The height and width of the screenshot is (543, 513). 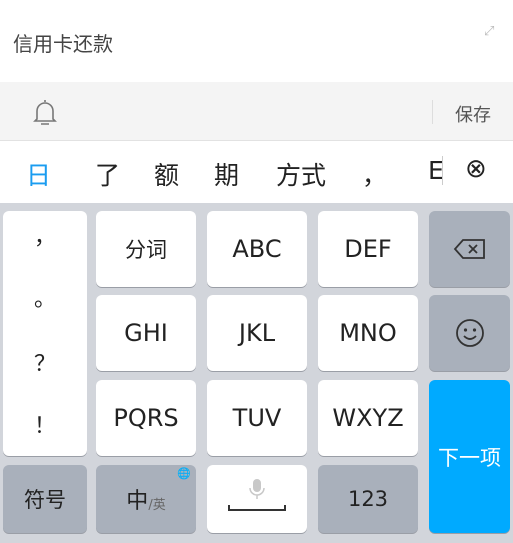 I want to click on backspace-button, so click(x=469, y=249).